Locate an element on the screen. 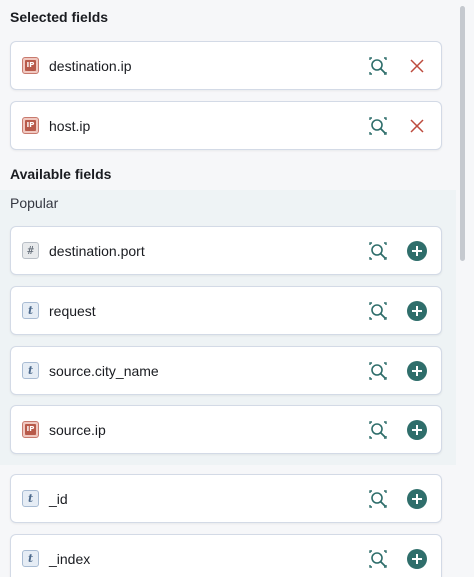 This screenshot has width=474, height=577. available-field-id: t _id is located at coordinates (226, 498).